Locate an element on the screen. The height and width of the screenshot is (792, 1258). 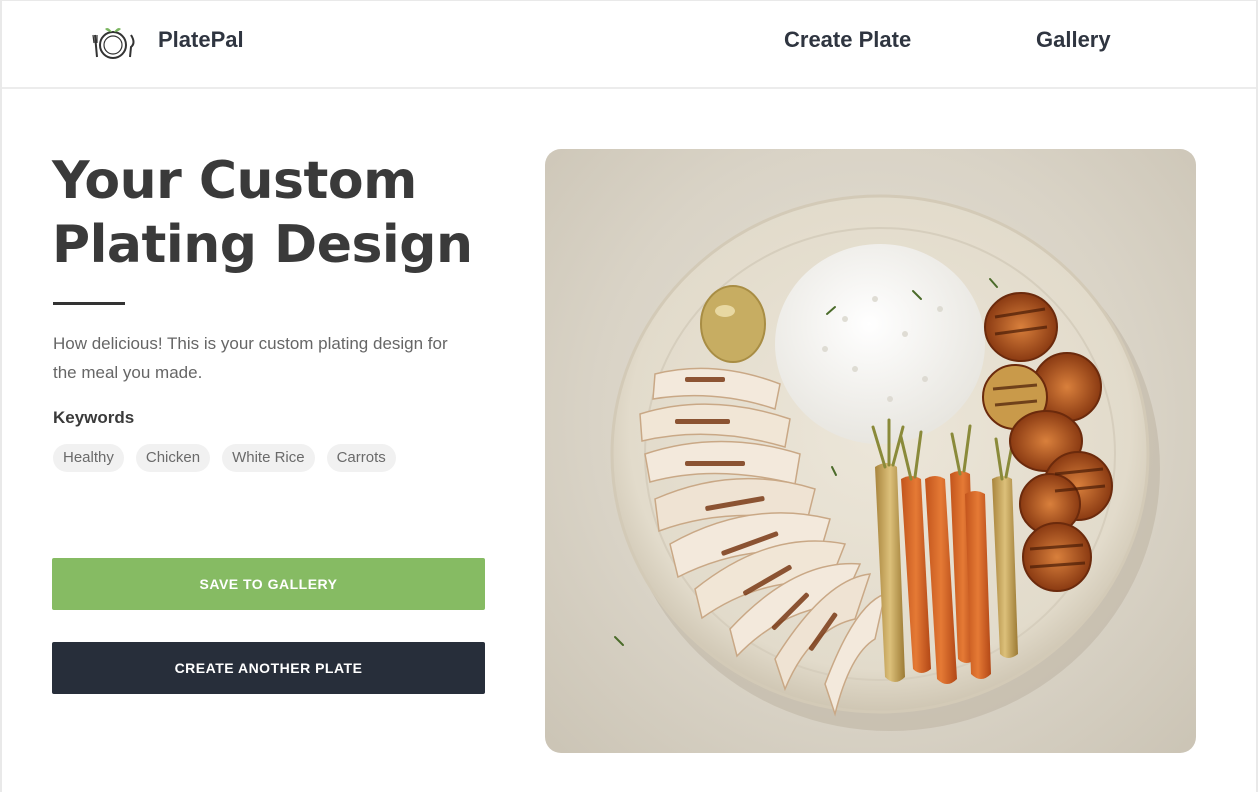
plate-logo-icon is located at coordinates (113, 43).